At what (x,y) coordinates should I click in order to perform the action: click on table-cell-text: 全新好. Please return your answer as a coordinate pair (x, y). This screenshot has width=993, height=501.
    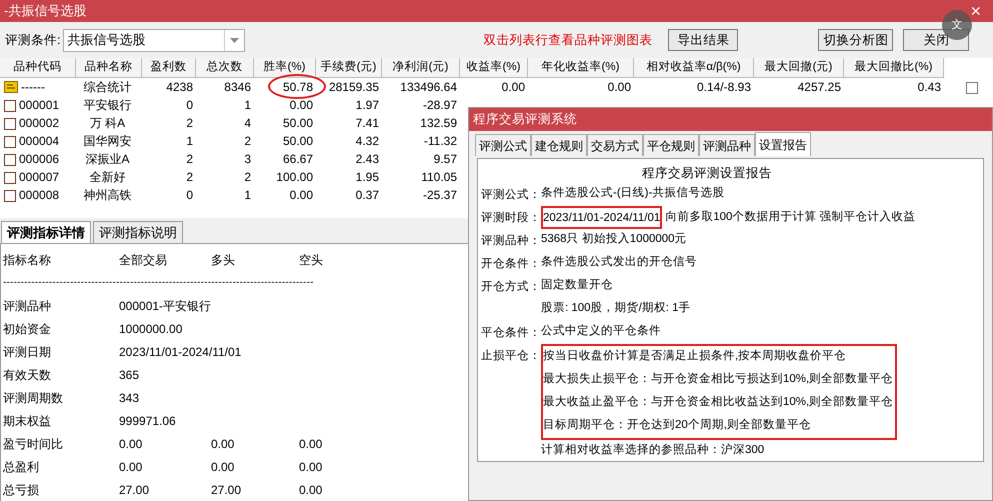
    Looking at the image, I should click on (108, 177).